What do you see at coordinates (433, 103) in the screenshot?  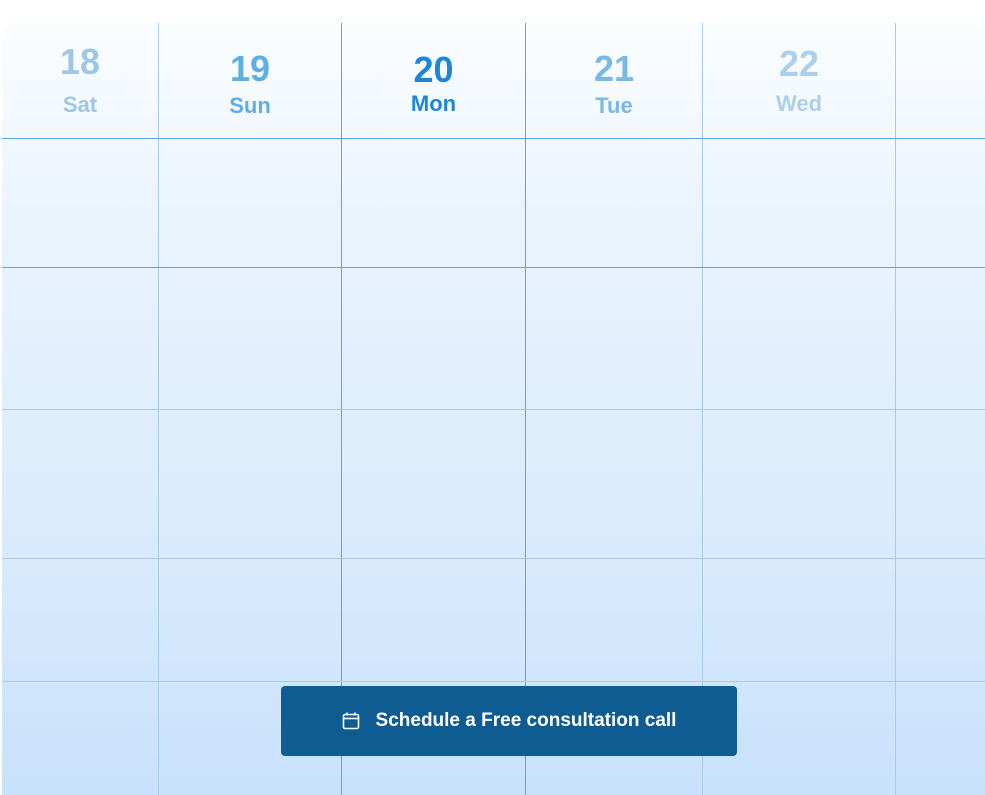 I see `day-name: Mon` at bounding box center [433, 103].